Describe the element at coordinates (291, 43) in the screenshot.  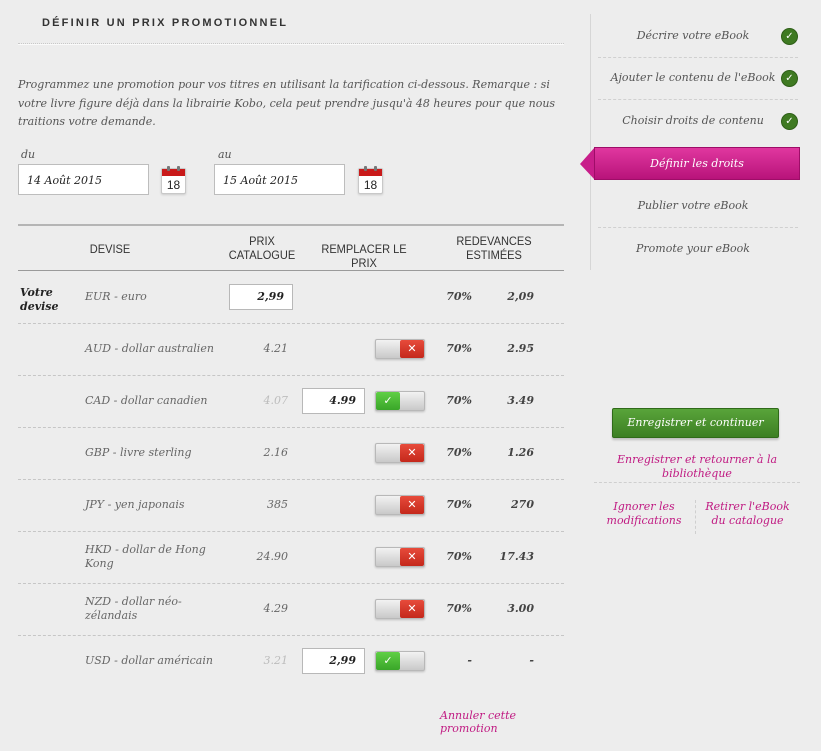
I see `title-divider` at that location.